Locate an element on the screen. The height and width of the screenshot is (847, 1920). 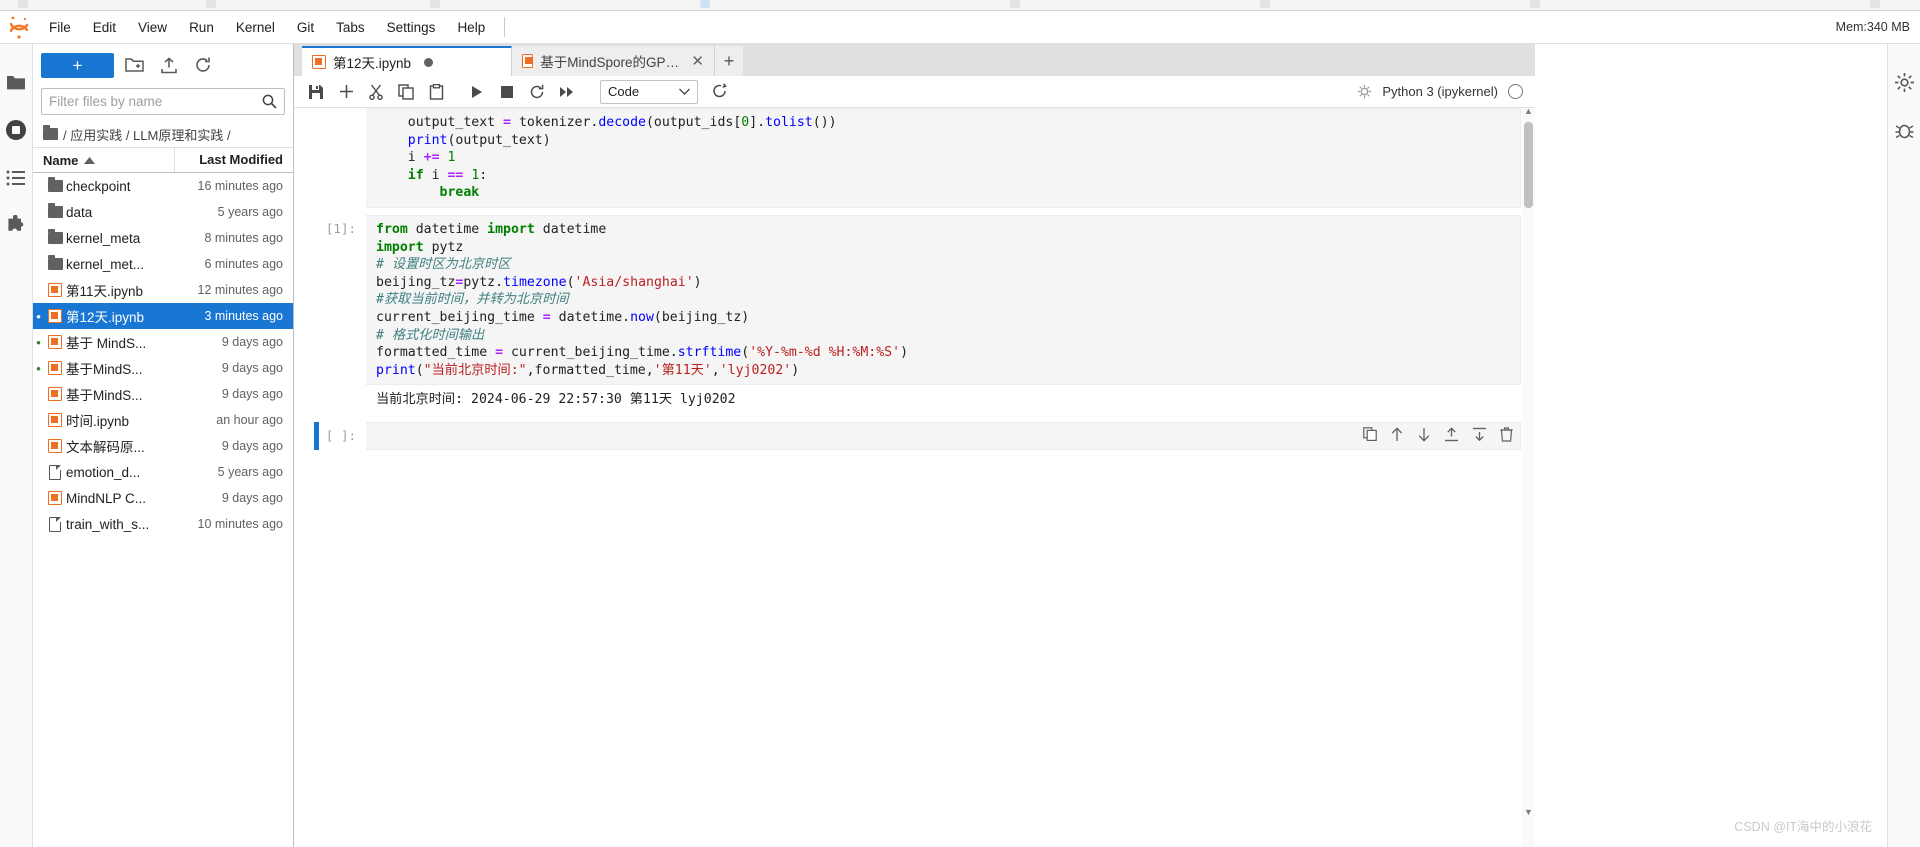
memory-status: Mem:340 MB is located at coordinates (1872, 27).